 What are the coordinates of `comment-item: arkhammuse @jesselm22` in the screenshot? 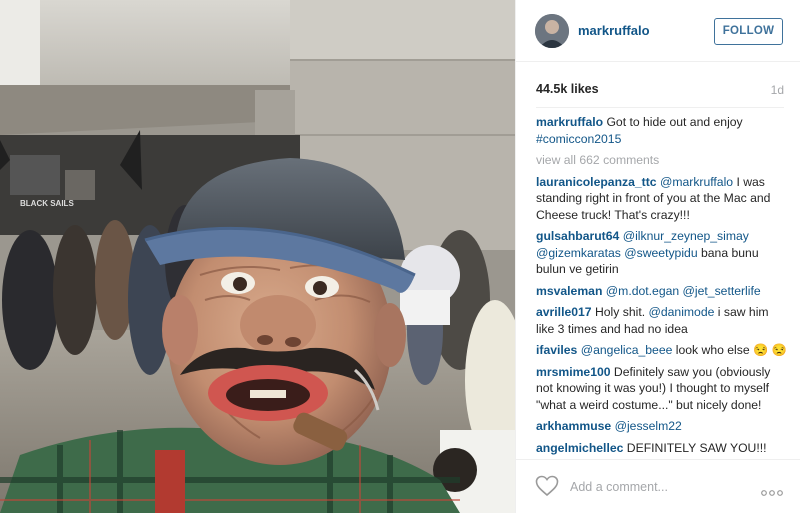 It's located at (662, 426).